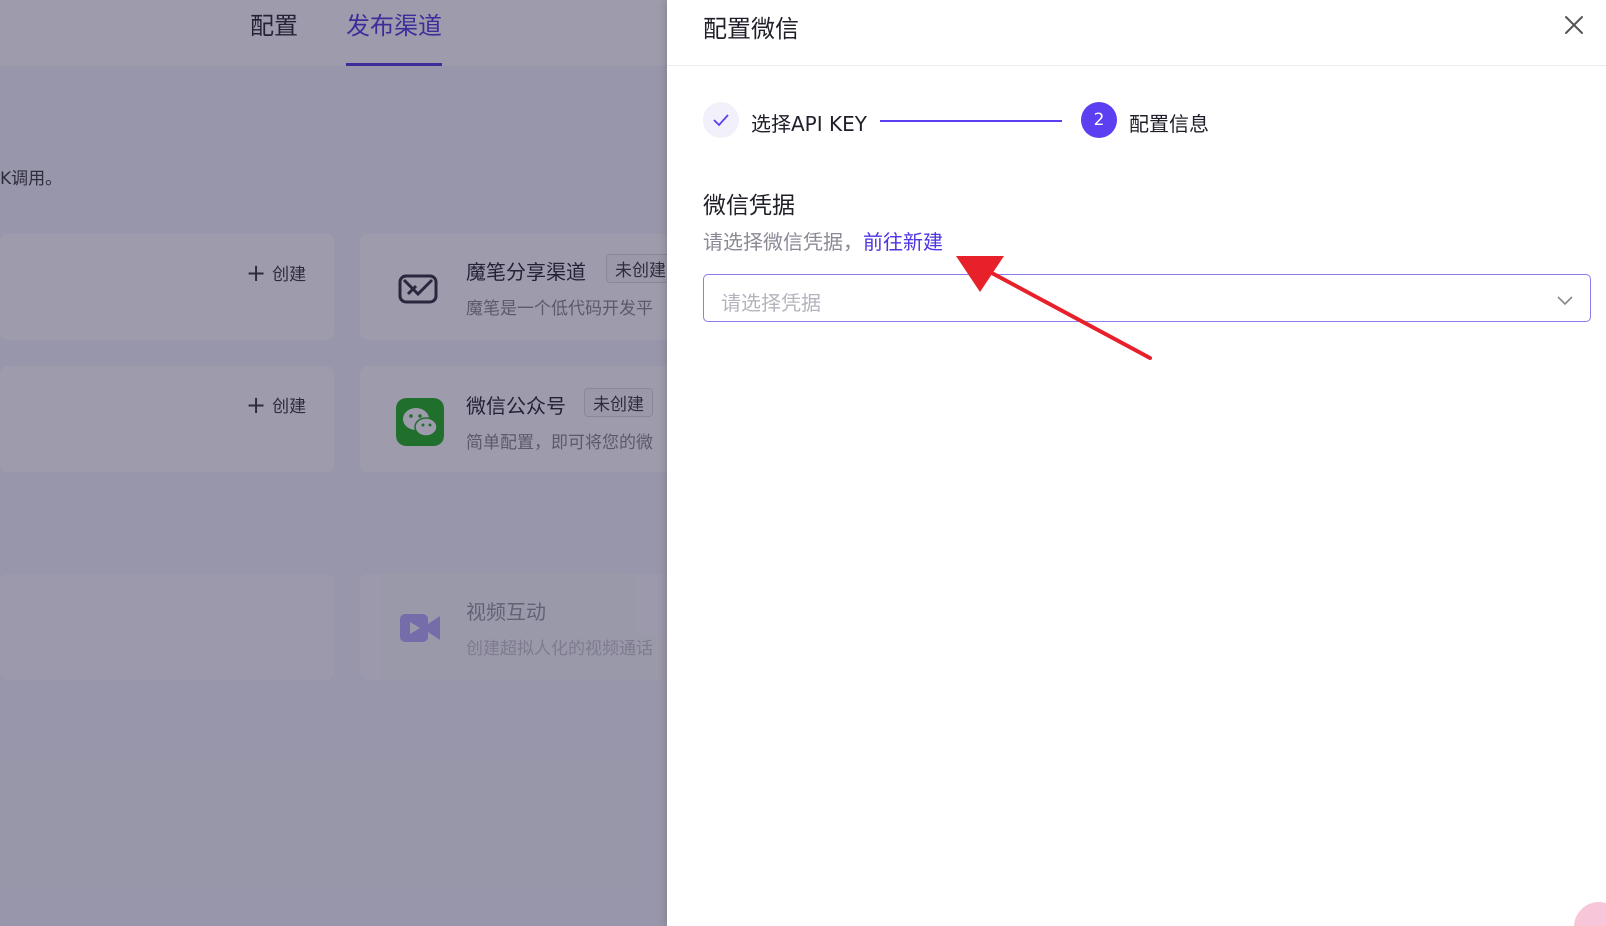 This screenshot has width=1606, height=926. Describe the element at coordinates (971, 121) in the screenshot. I see `step-connector-line` at that location.